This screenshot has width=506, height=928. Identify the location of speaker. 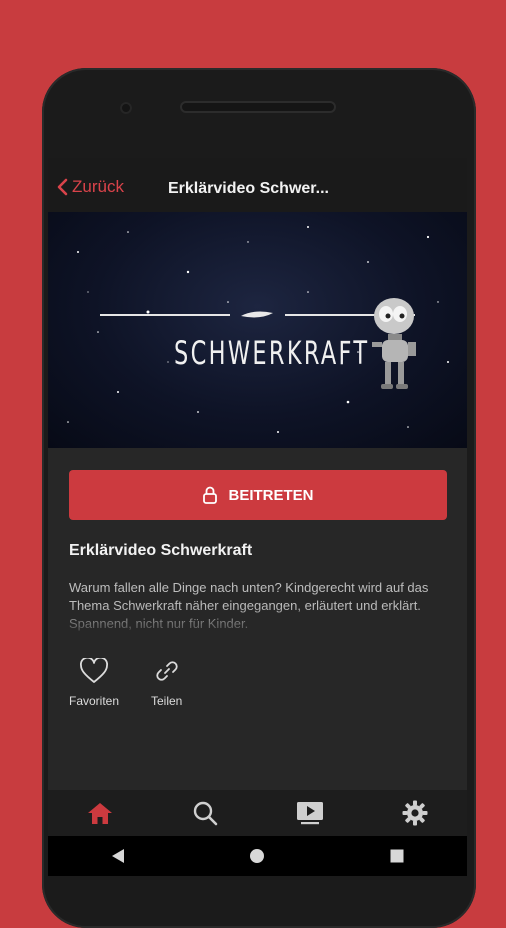
(258, 107).